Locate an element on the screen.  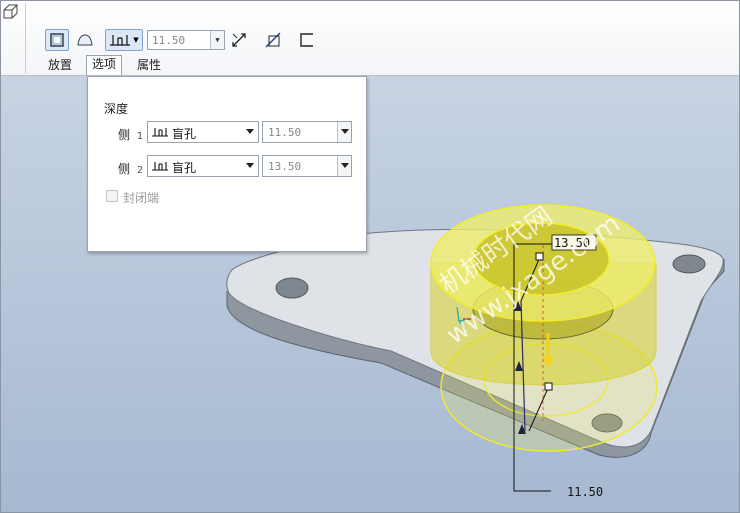
side2-depth-value-input: 13.50 is located at coordinates (307, 166).